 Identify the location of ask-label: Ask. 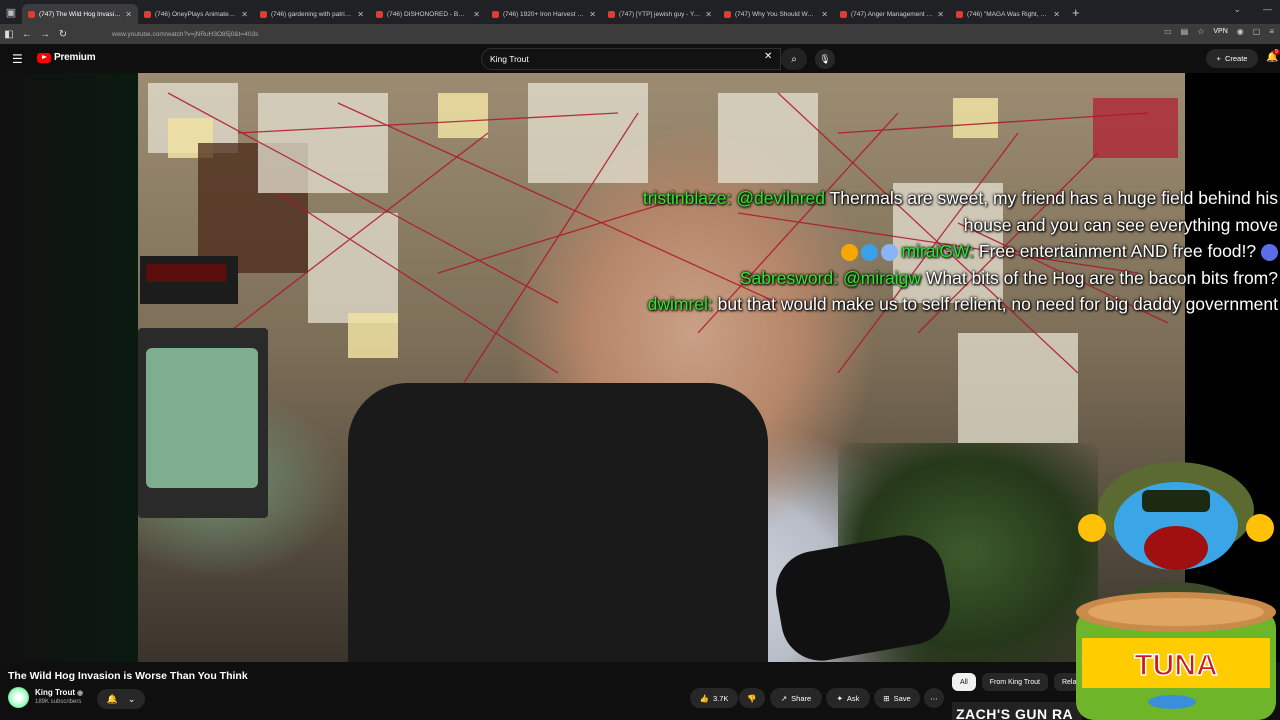
(853, 698).